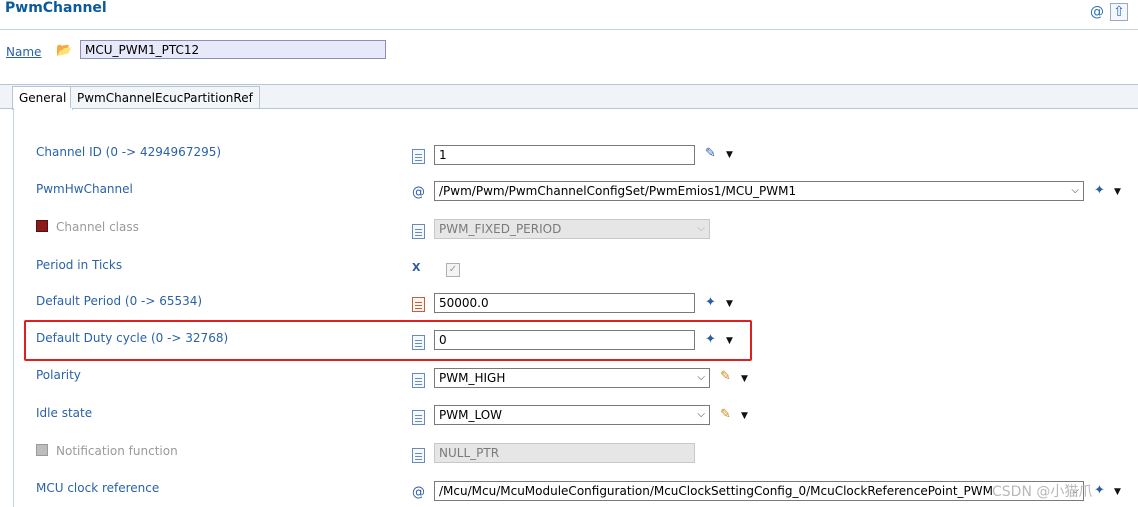 The width and height of the screenshot is (1138, 507). I want to click on default-duty-label: Default Duty cycle (0 -> 32768), so click(132, 338).